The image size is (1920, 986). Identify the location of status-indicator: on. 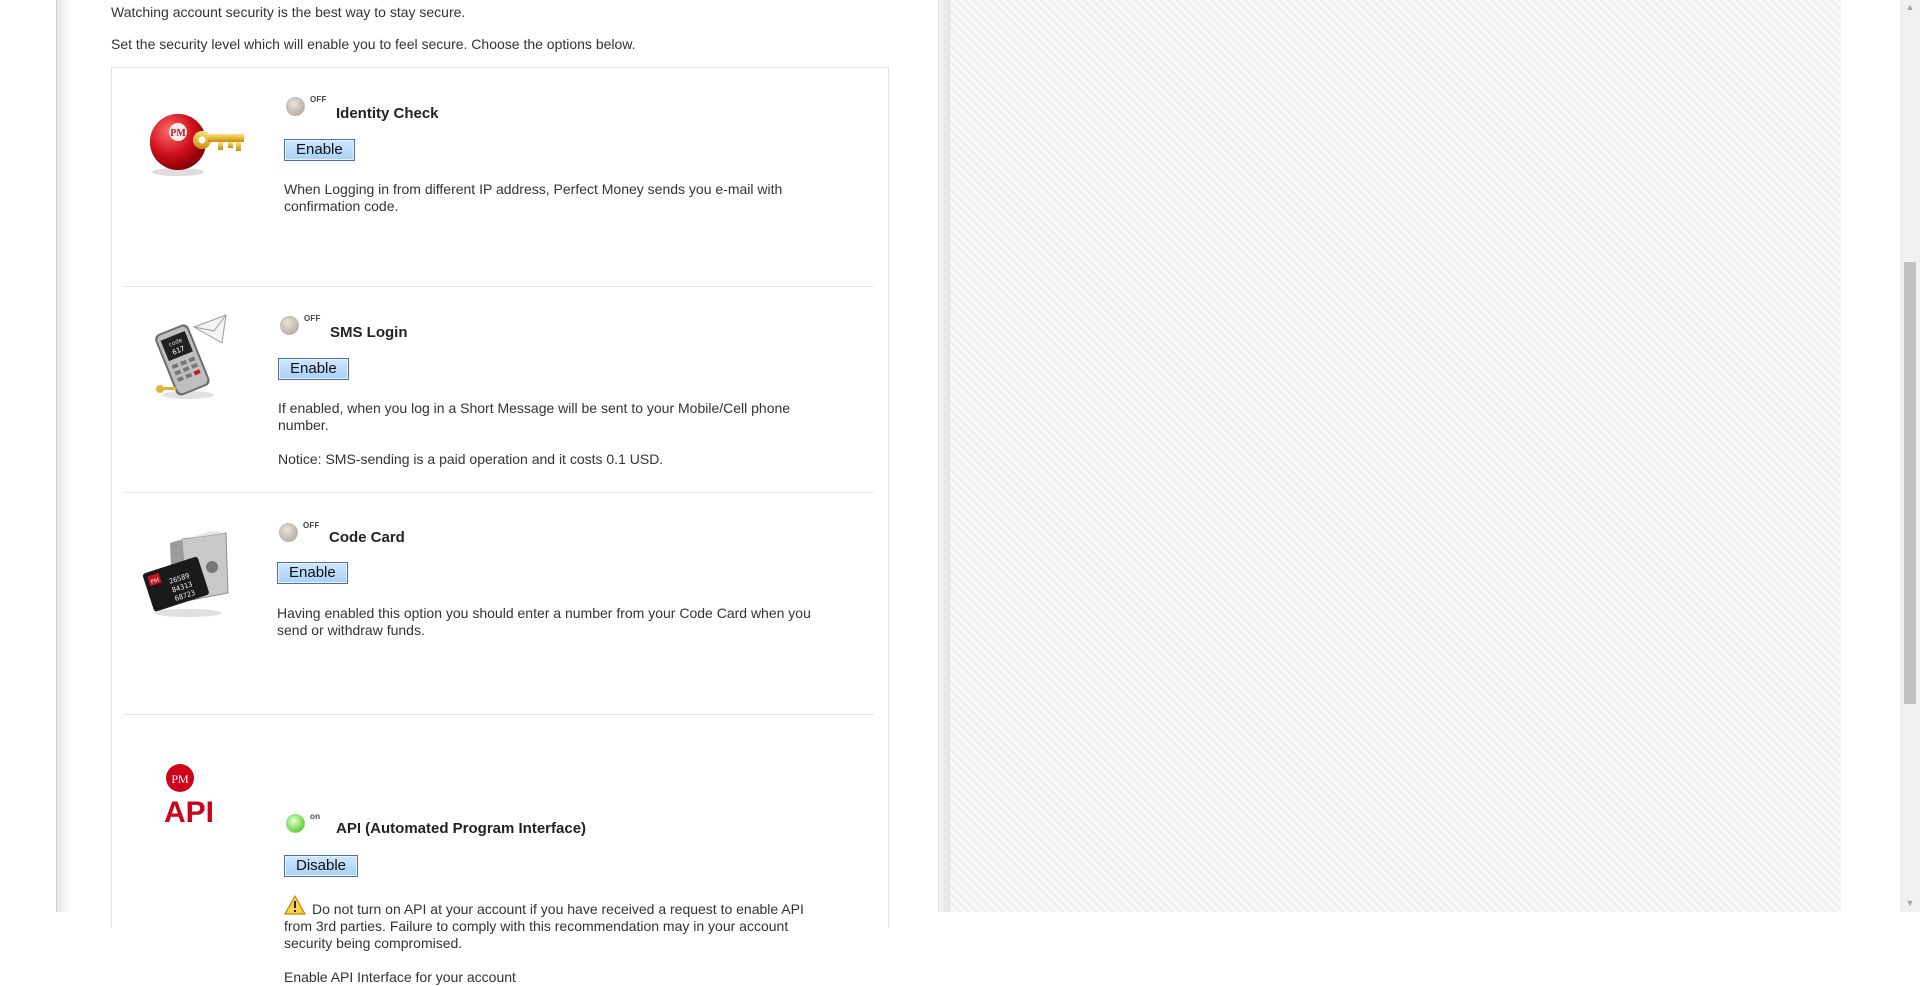
(303, 822).